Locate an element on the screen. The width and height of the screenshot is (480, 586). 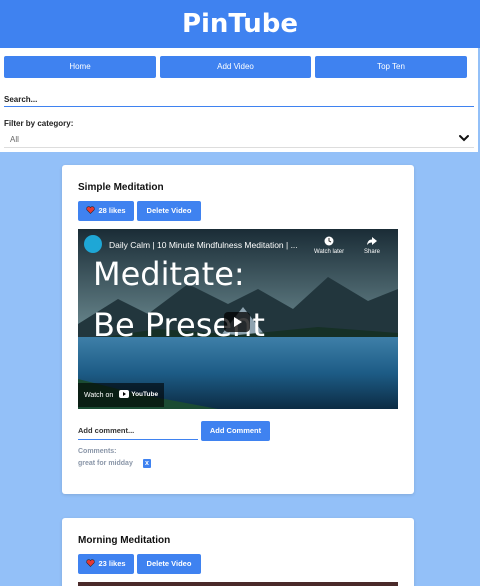
watch-later-button: Watch later is located at coordinates (329, 245).